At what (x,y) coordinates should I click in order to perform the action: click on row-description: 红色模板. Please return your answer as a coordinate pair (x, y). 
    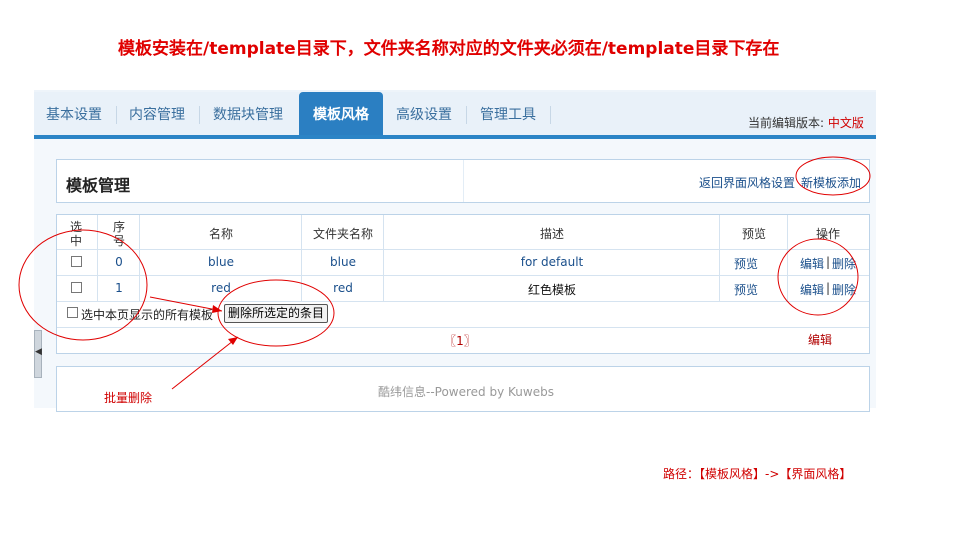
    Looking at the image, I should click on (551, 290).